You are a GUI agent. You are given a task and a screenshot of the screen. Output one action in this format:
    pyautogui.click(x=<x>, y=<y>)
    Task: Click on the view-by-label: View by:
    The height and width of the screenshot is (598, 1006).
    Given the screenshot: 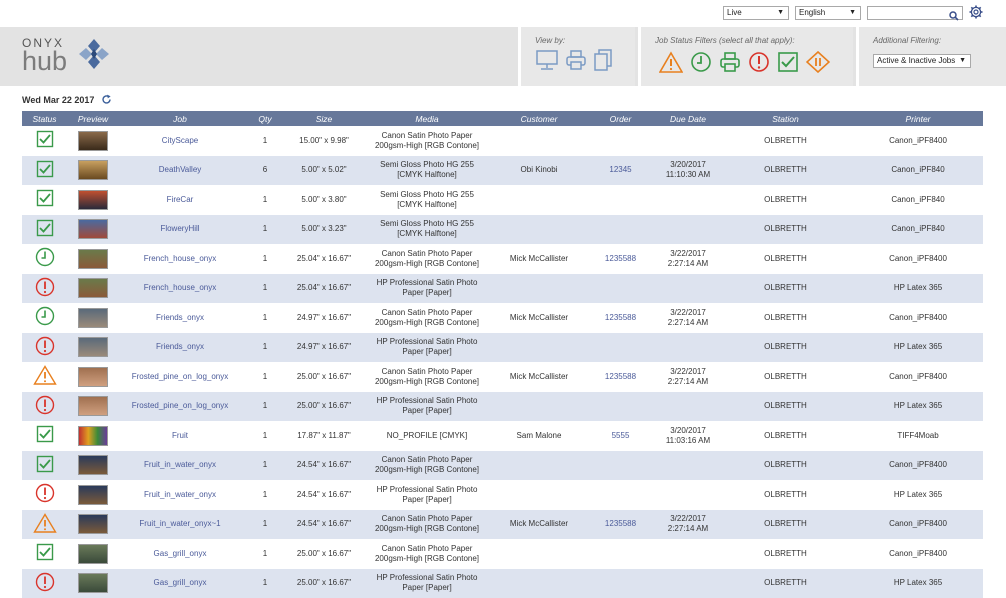 What is the action you would take?
    pyautogui.click(x=550, y=40)
    